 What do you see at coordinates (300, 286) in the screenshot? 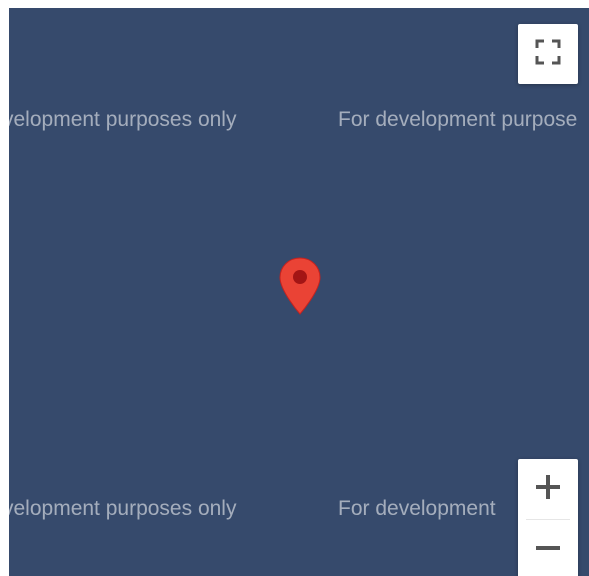
I see `map-pin-icon` at bounding box center [300, 286].